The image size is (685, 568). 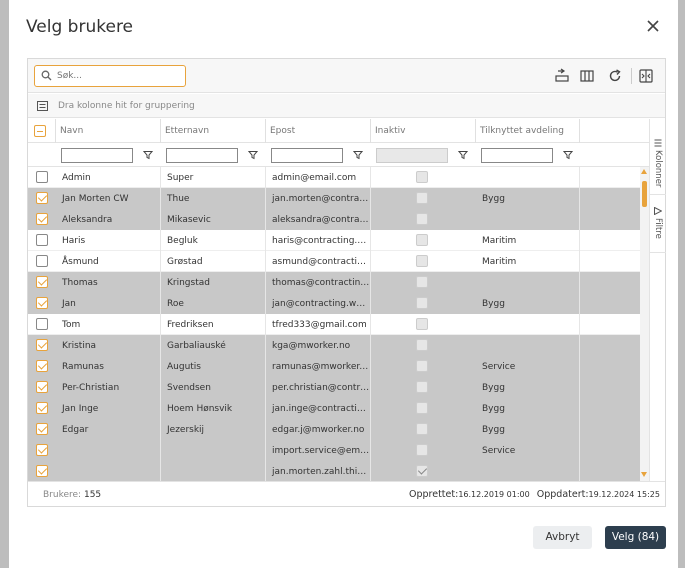 What do you see at coordinates (213, 324) in the screenshot?
I see `cell-etternavn: Fredriksen` at bounding box center [213, 324].